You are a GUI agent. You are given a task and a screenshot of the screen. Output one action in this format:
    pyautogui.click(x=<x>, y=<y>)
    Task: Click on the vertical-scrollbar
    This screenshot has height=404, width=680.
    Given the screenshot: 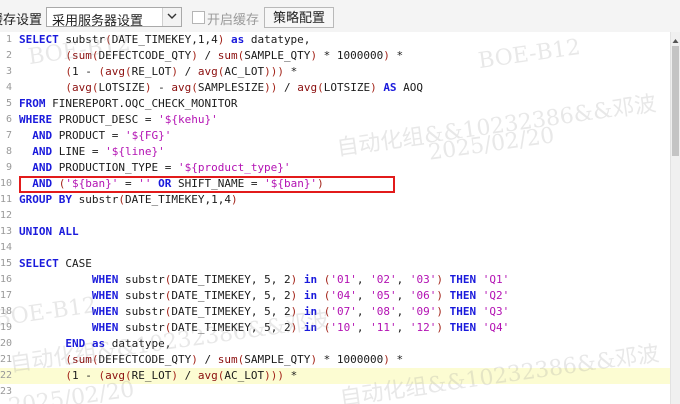 What is the action you would take?
    pyautogui.click(x=675, y=218)
    